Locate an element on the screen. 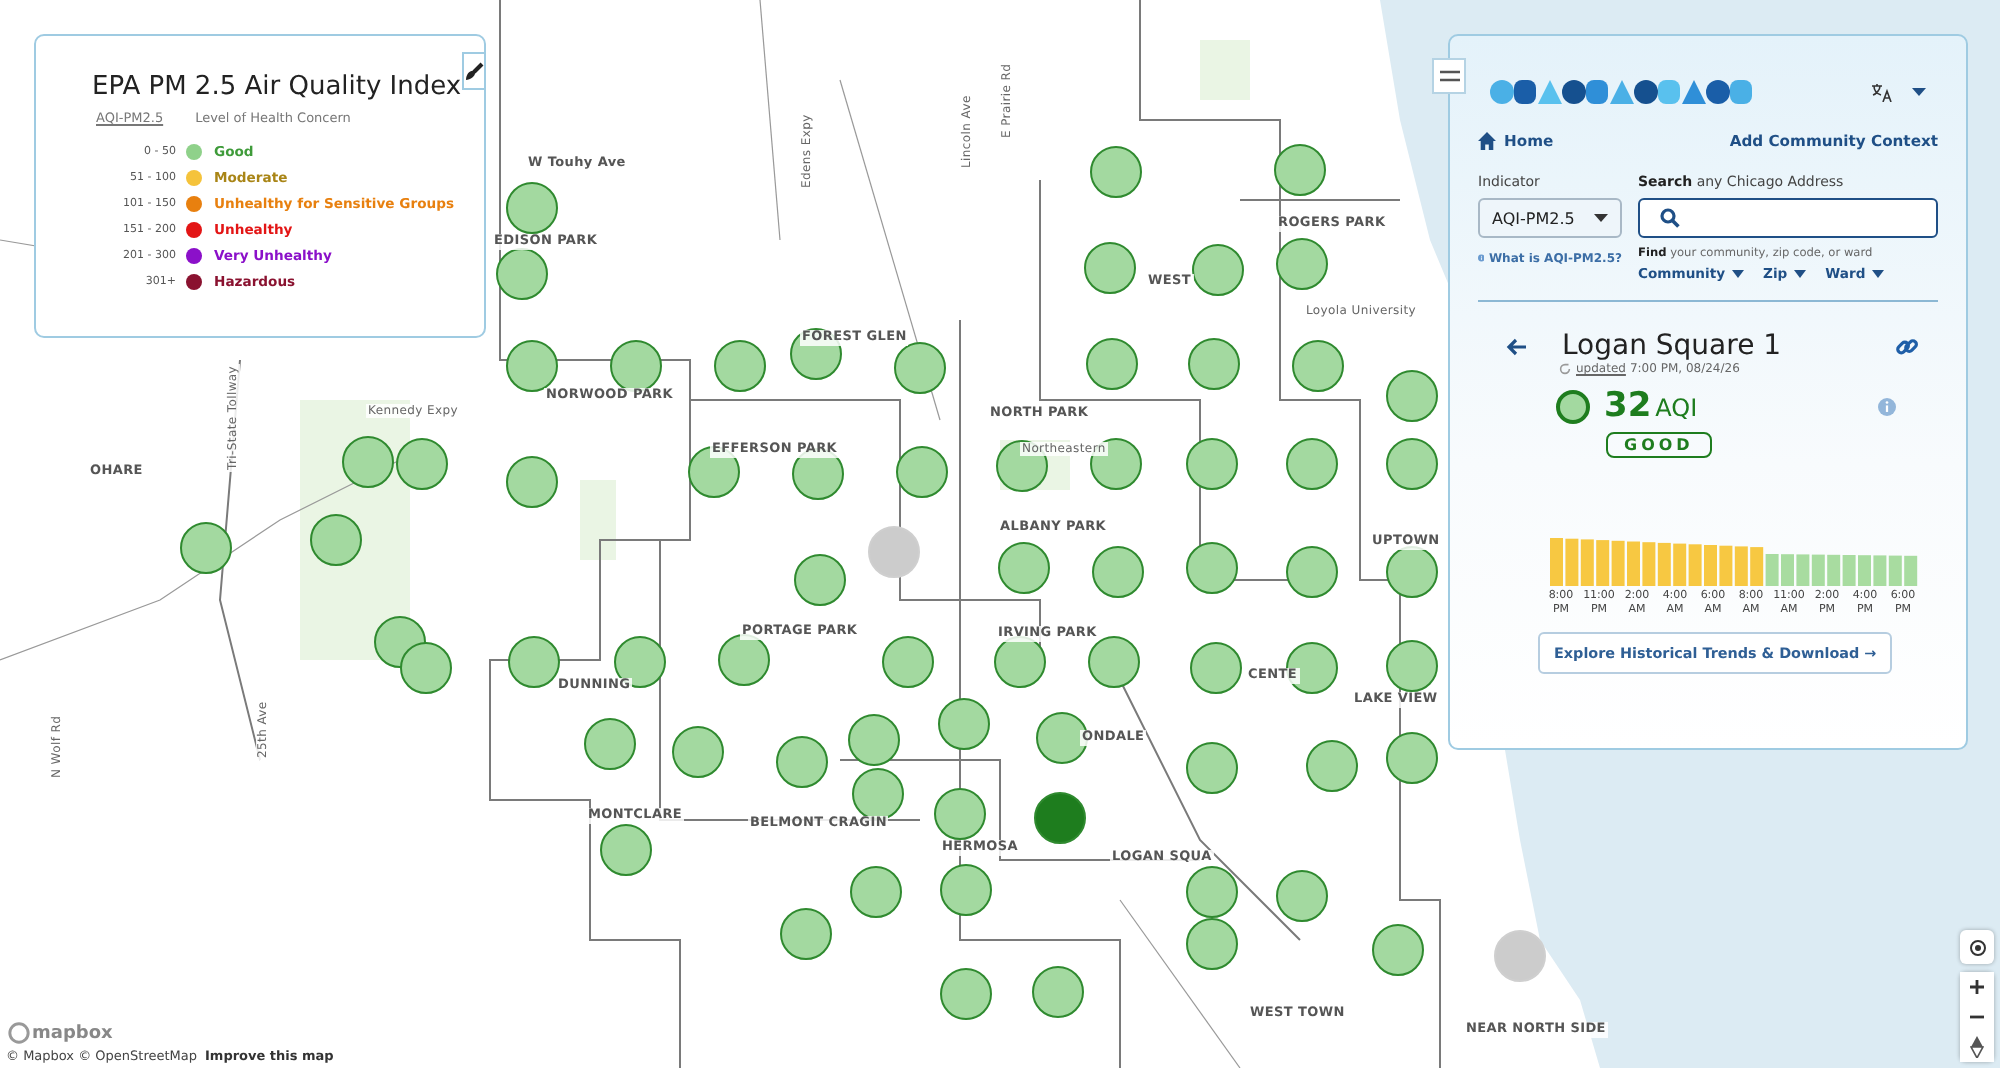 The height and width of the screenshot is (1068, 2000). aqi-unit: AQI is located at coordinates (1676, 408).